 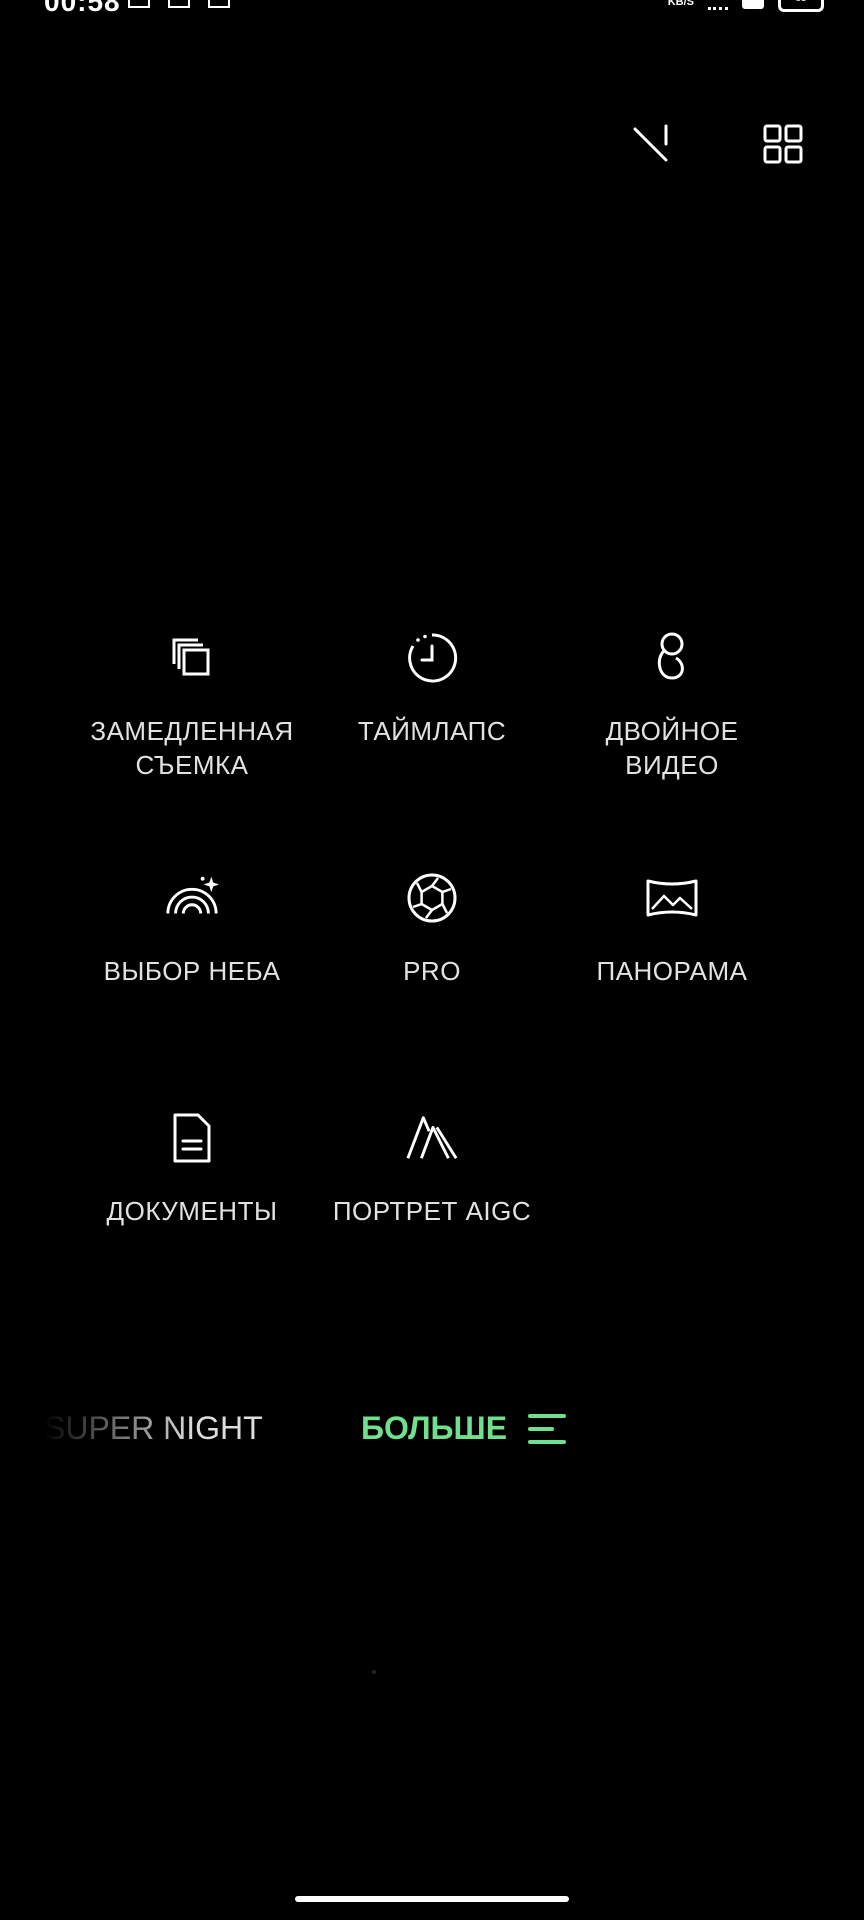 I want to click on magic-wand-button, so click(x=652, y=144).